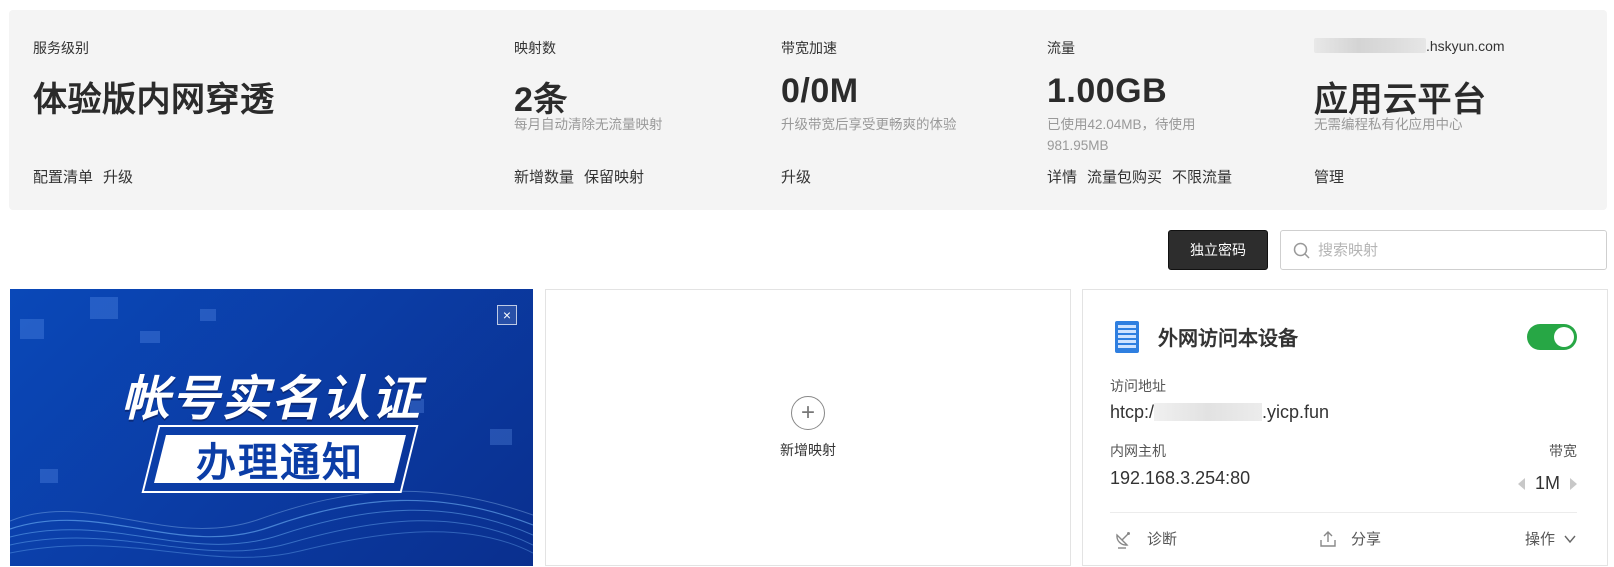  What do you see at coordinates (535, 48) in the screenshot?
I see `mappings-label: 映射数` at bounding box center [535, 48].